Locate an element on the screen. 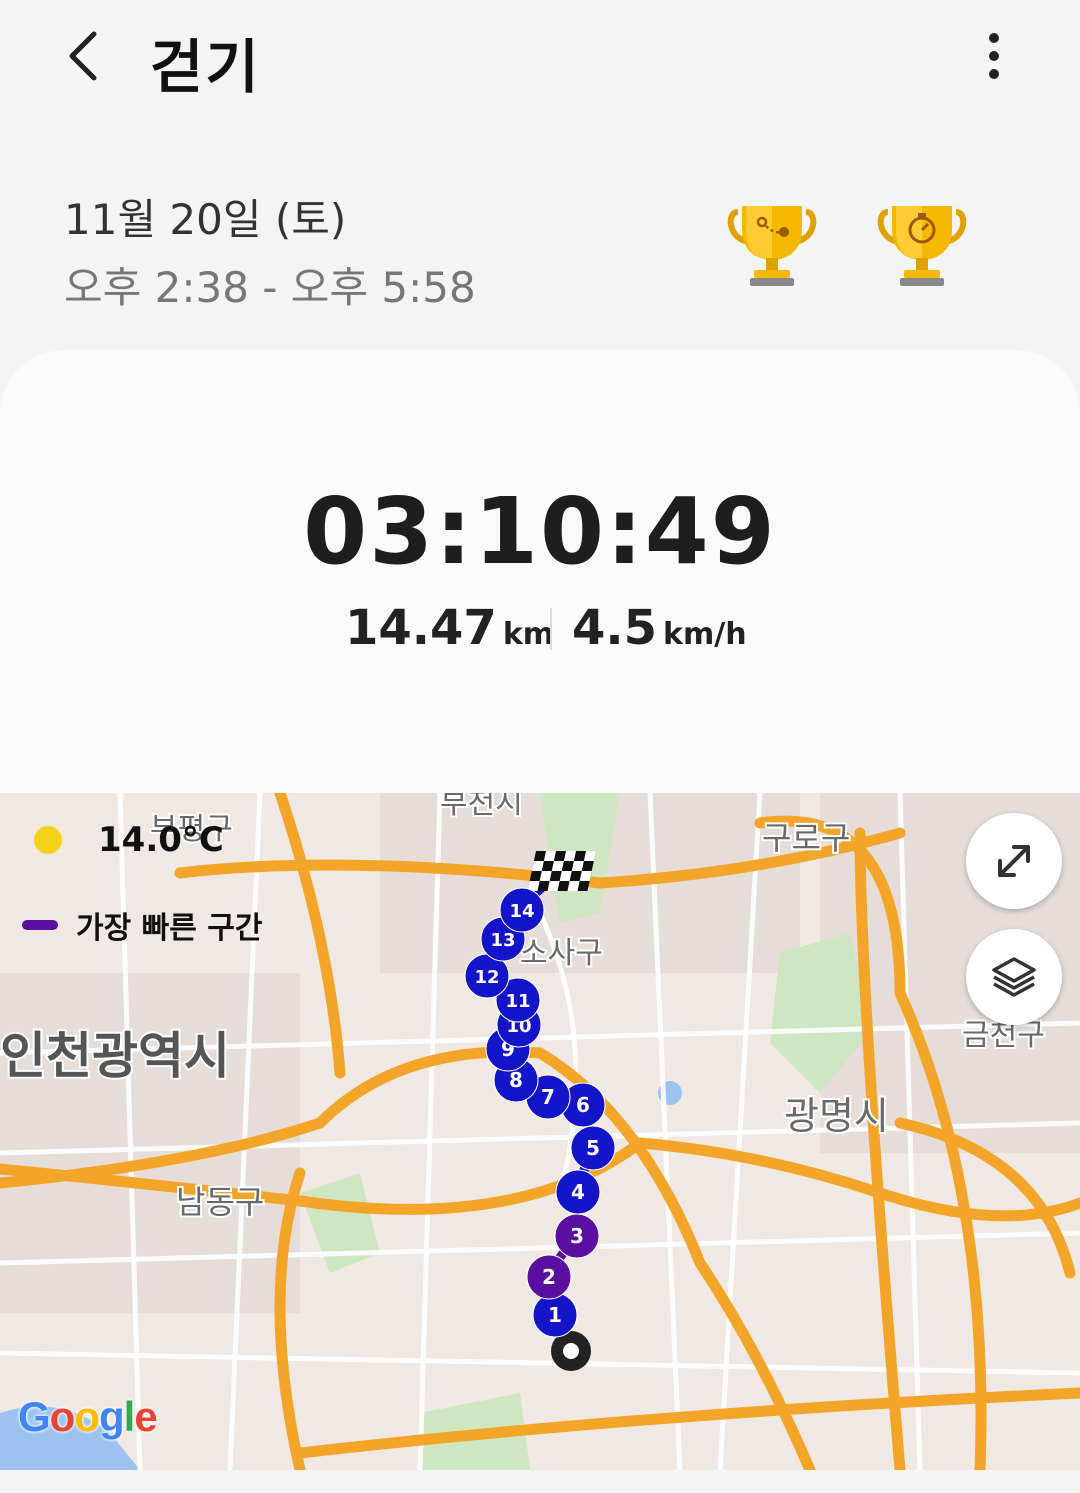 The height and width of the screenshot is (1493, 1080). speed-value: 4.5 is located at coordinates (615, 628).